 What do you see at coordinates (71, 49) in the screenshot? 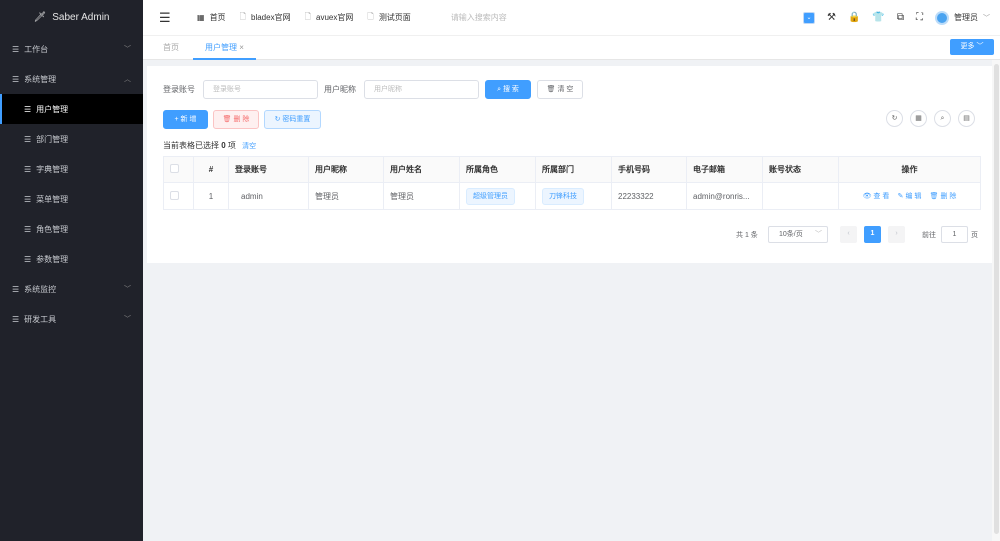
I see `sidebar-item-0: ☰ 工作台 ﹀` at bounding box center [71, 49].